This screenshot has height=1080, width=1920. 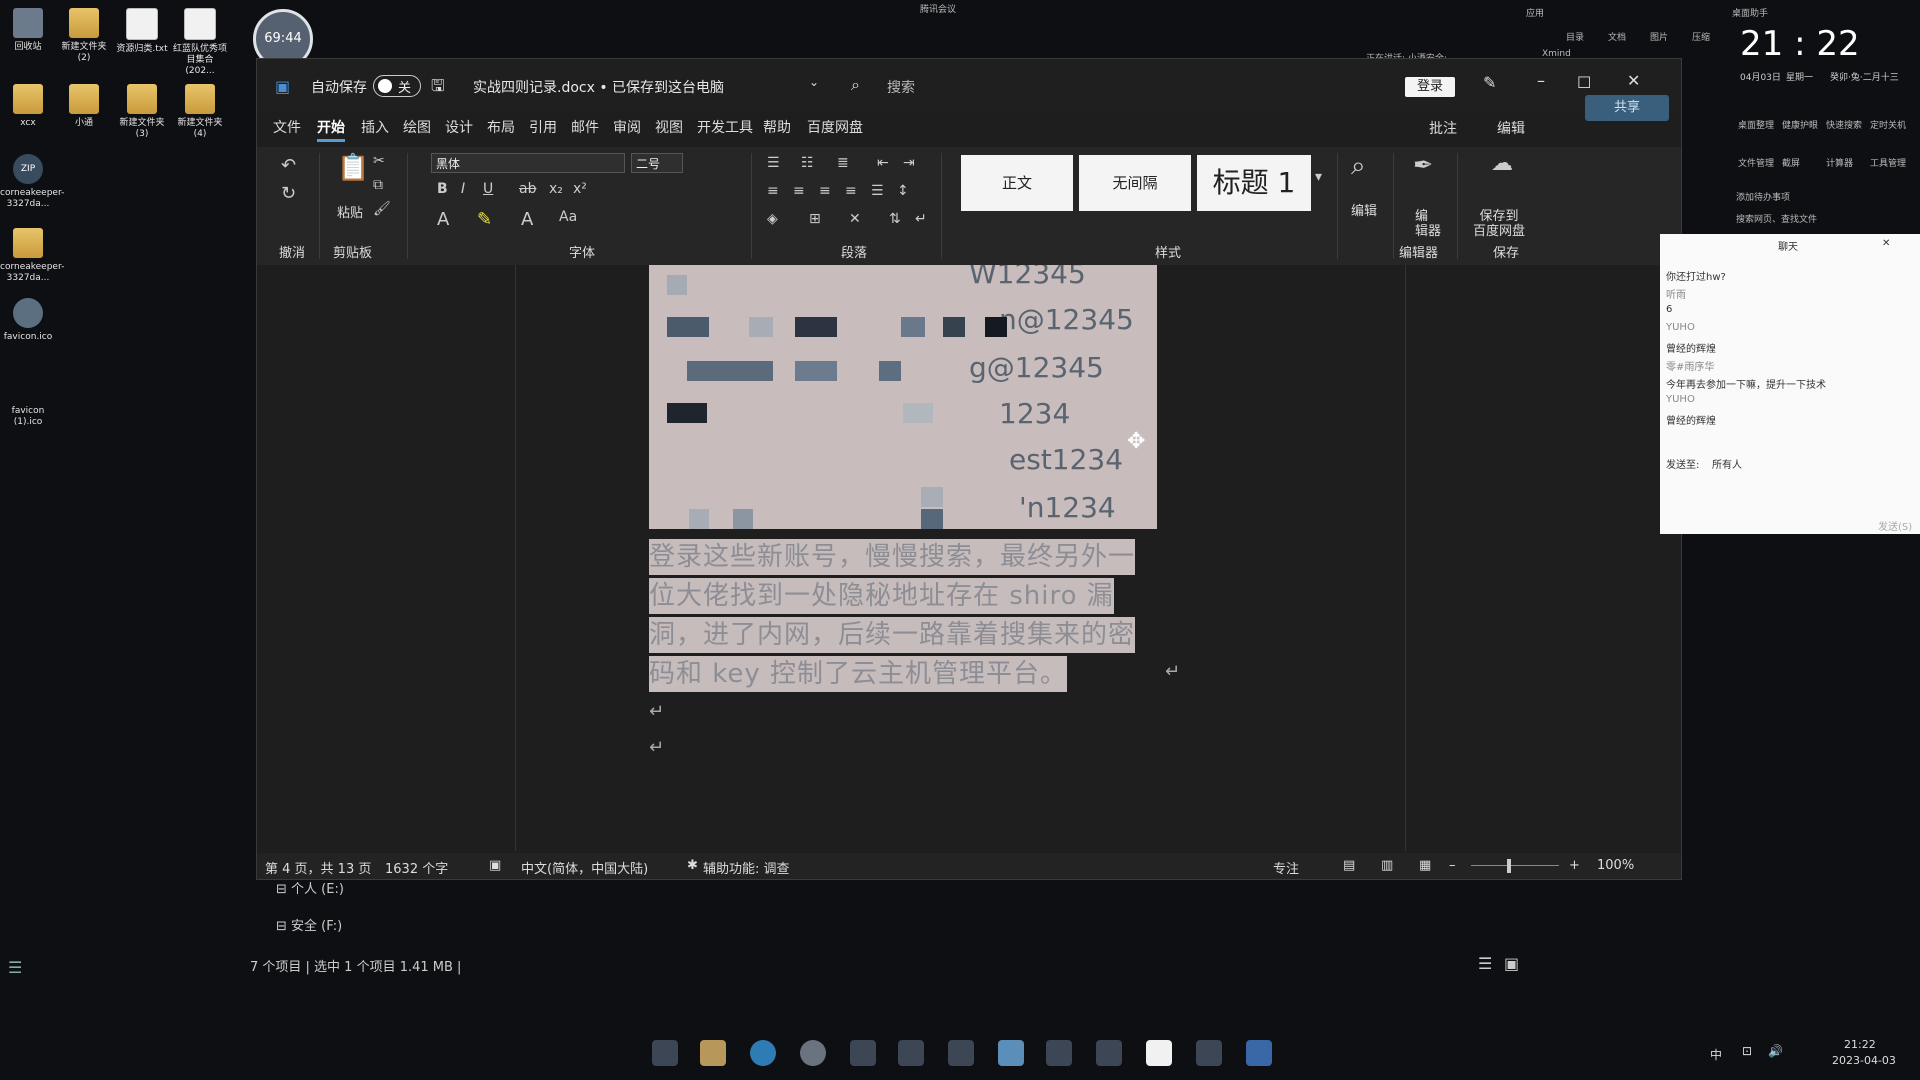 I want to click on send-button: 发送(S), so click(x=1895, y=525).